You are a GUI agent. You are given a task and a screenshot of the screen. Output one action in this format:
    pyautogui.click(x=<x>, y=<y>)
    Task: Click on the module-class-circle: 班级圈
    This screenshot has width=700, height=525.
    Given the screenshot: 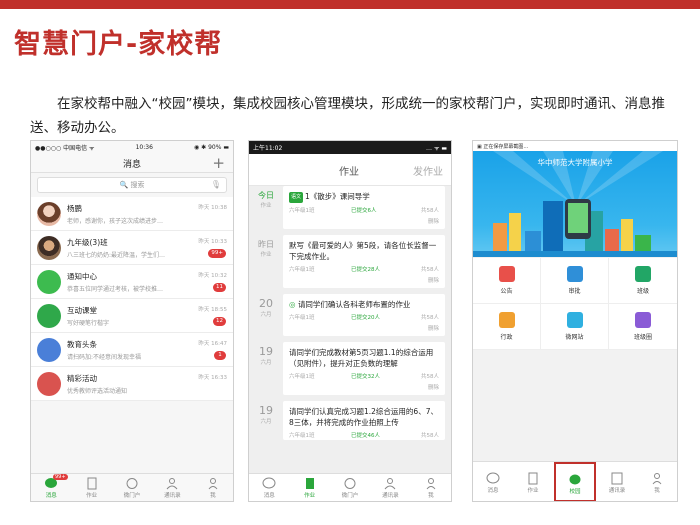 What is the action you would take?
    pyautogui.click(x=643, y=327)
    